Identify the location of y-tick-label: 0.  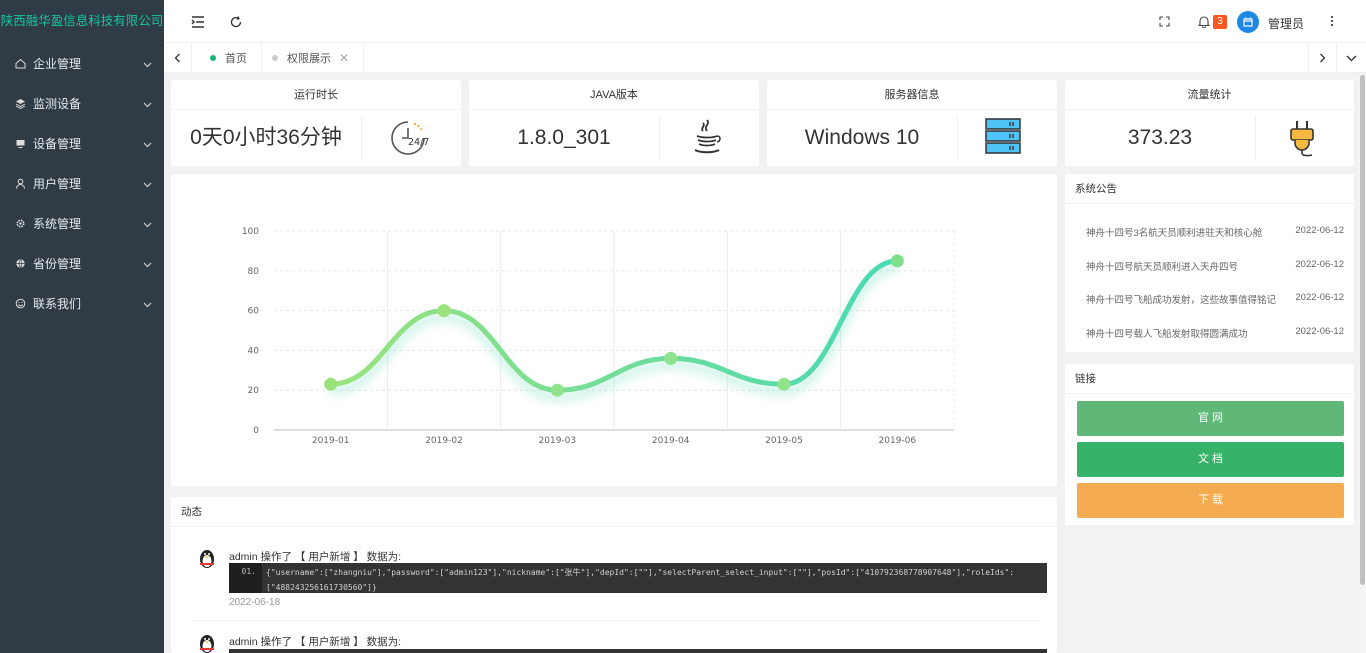
(256, 431).